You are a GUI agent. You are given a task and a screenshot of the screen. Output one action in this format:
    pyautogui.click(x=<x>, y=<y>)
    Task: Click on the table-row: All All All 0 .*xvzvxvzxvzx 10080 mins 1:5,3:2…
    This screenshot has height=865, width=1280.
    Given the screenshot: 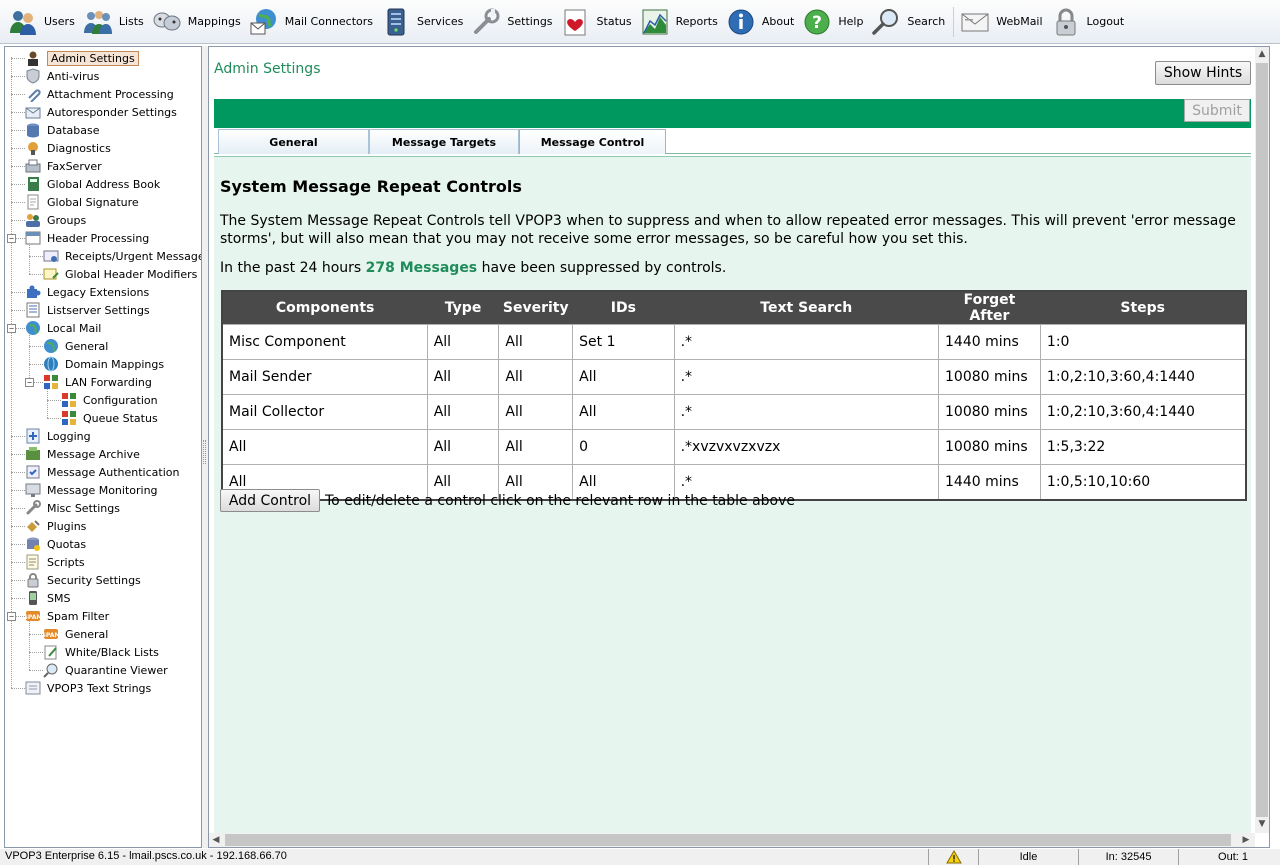 What is the action you would take?
    pyautogui.click(x=734, y=447)
    